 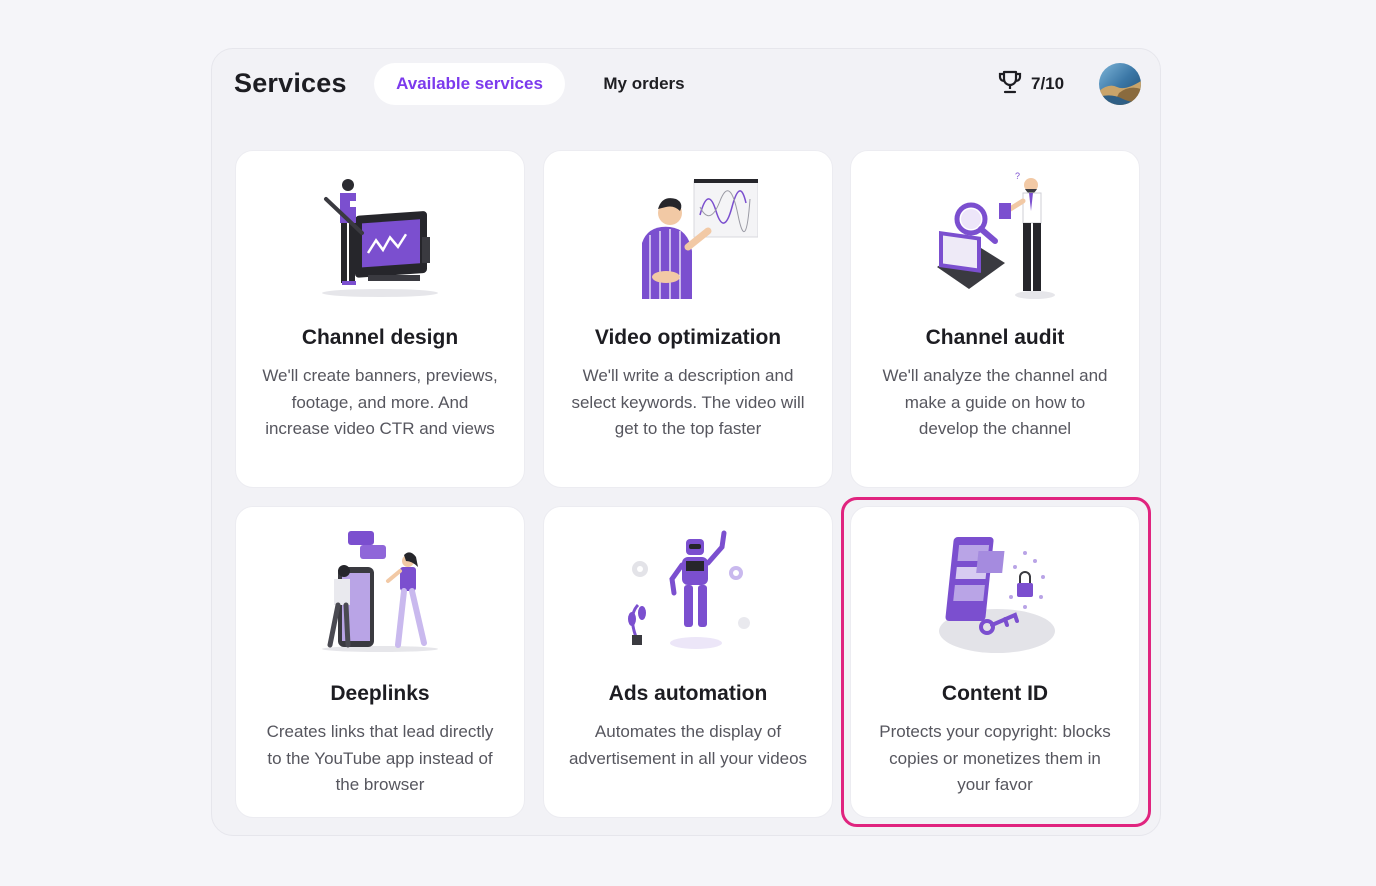 I want to click on service-title: Deeplinks, so click(x=380, y=693).